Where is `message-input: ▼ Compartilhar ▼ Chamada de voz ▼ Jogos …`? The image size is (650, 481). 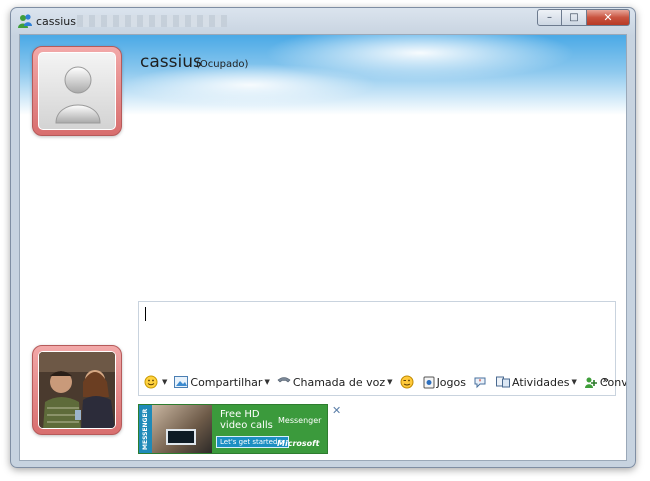 message-input: ▼ Compartilhar ▼ Chamada de voz ▼ Jogos … is located at coordinates (382, 348).